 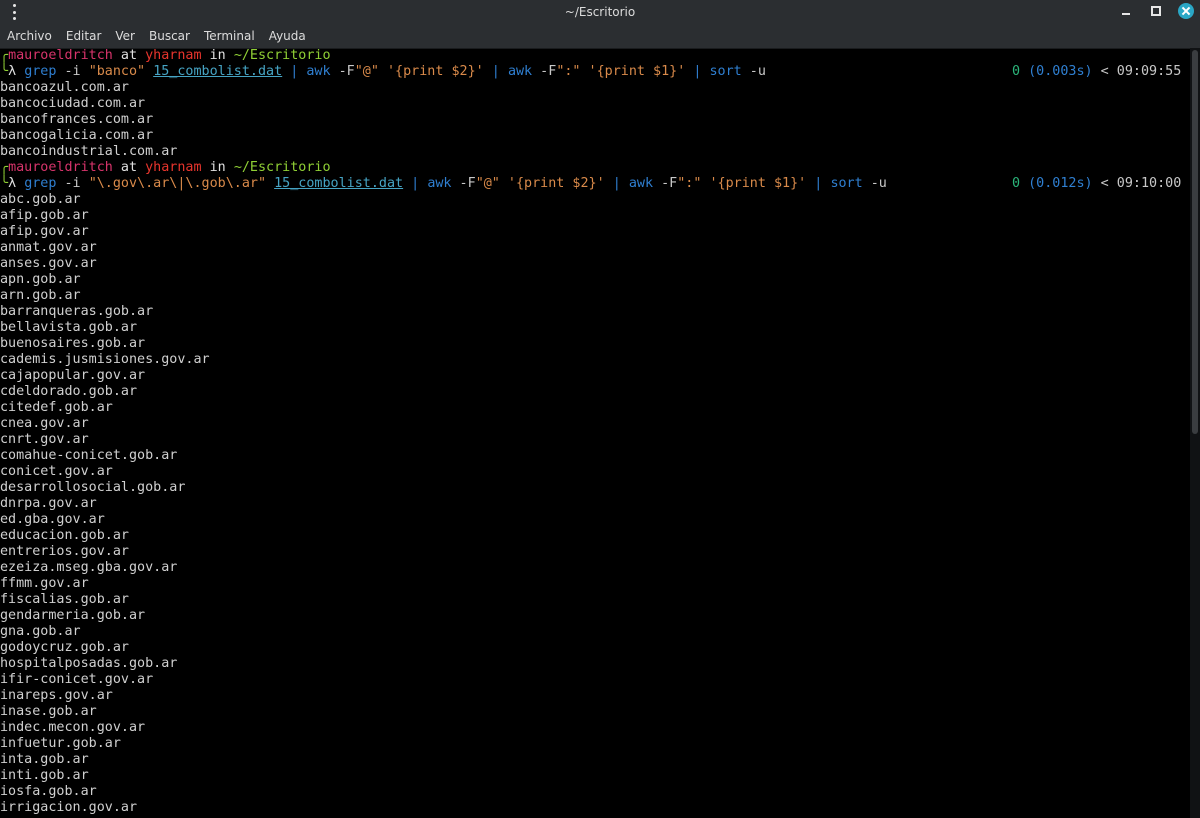 What do you see at coordinates (1024, 71) in the screenshot?
I see `status-space` at bounding box center [1024, 71].